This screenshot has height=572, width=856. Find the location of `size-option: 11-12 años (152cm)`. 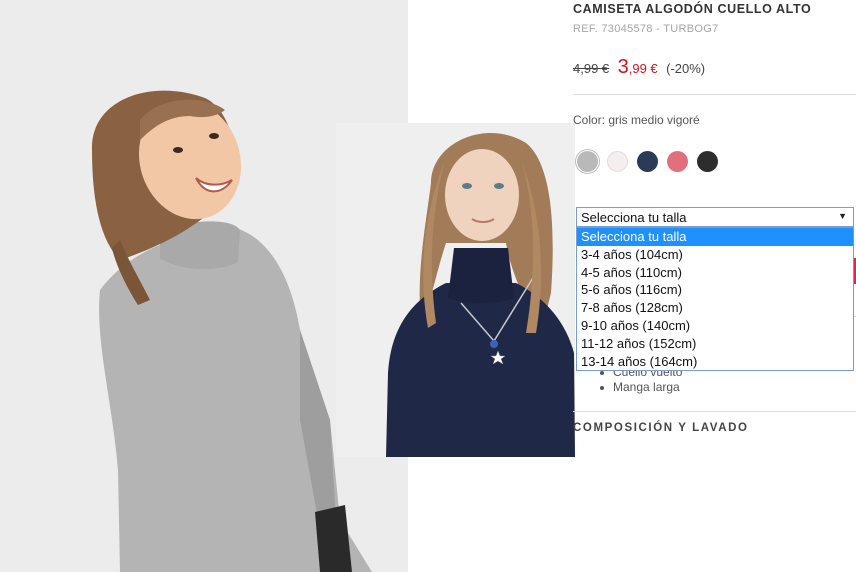

size-option: 11-12 años (152cm) is located at coordinates (715, 344).